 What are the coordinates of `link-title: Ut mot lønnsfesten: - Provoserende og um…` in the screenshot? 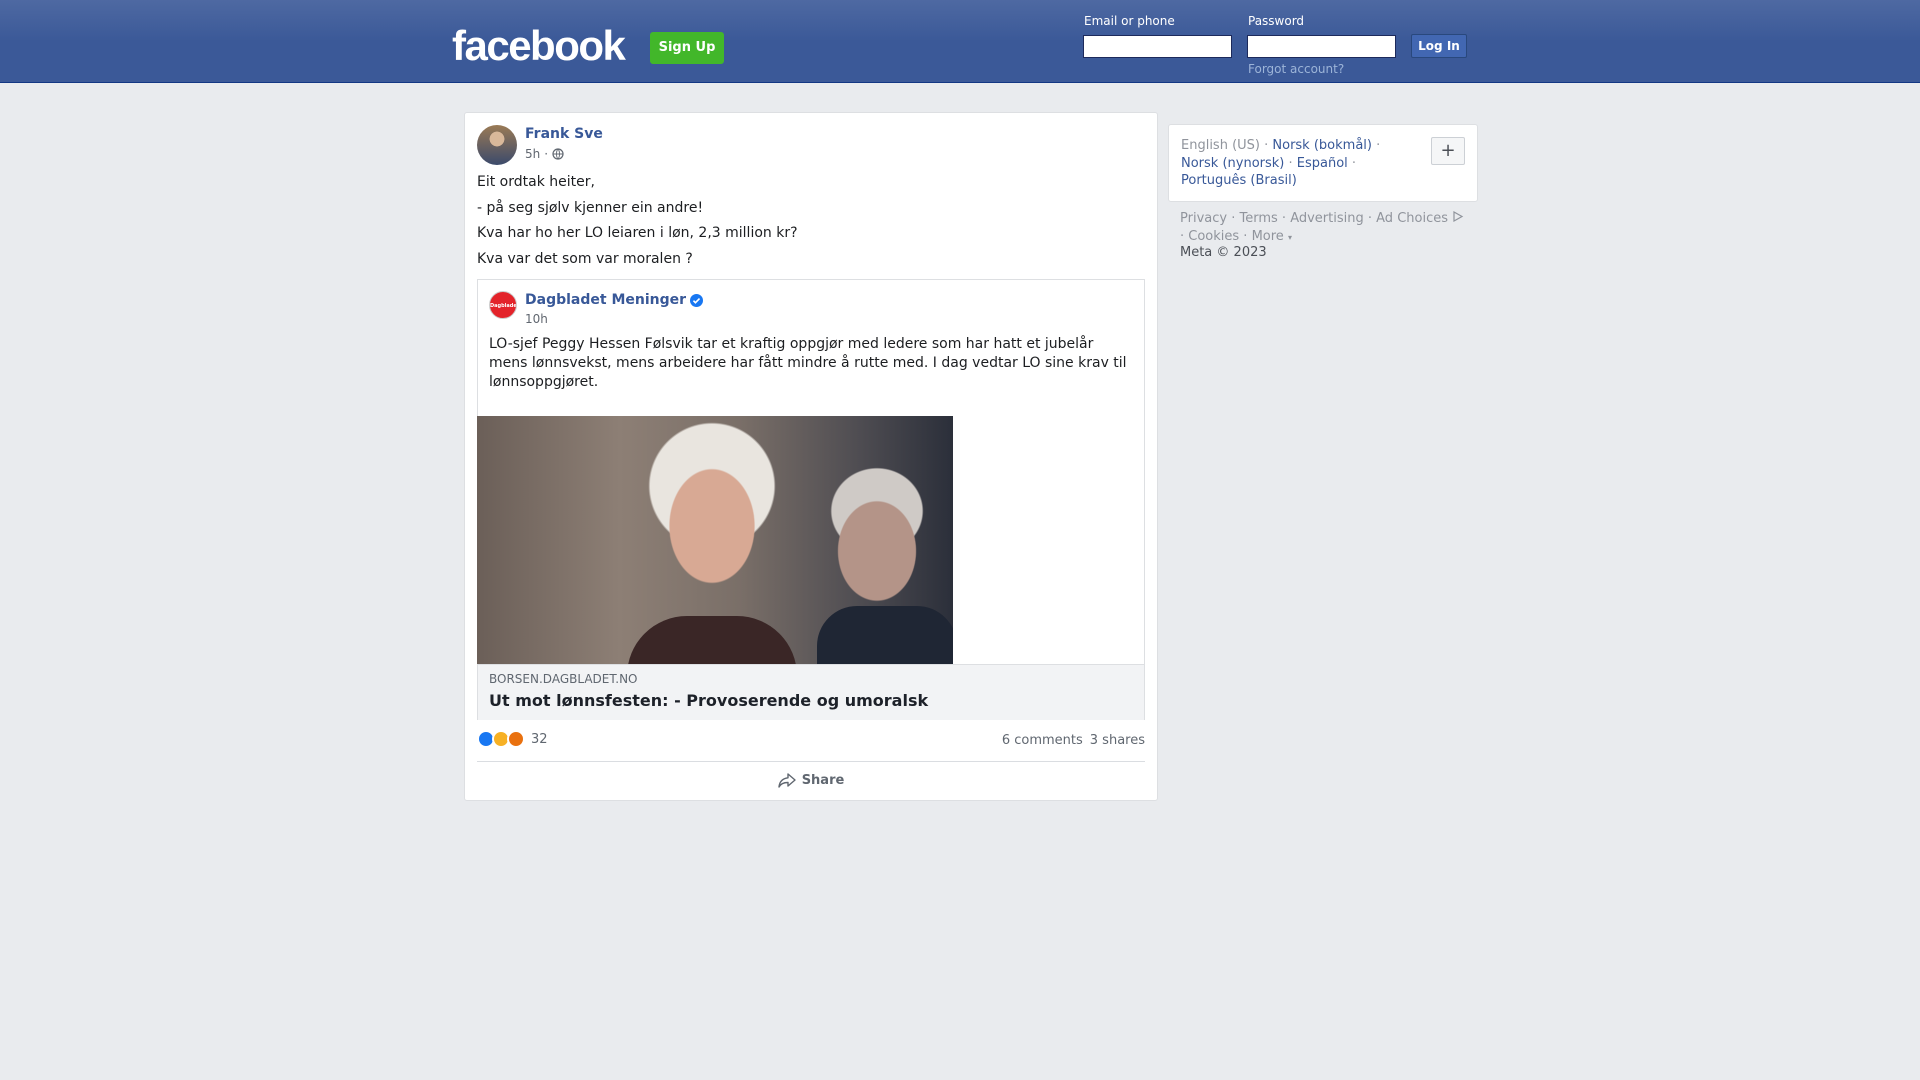 It's located at (709, 700).